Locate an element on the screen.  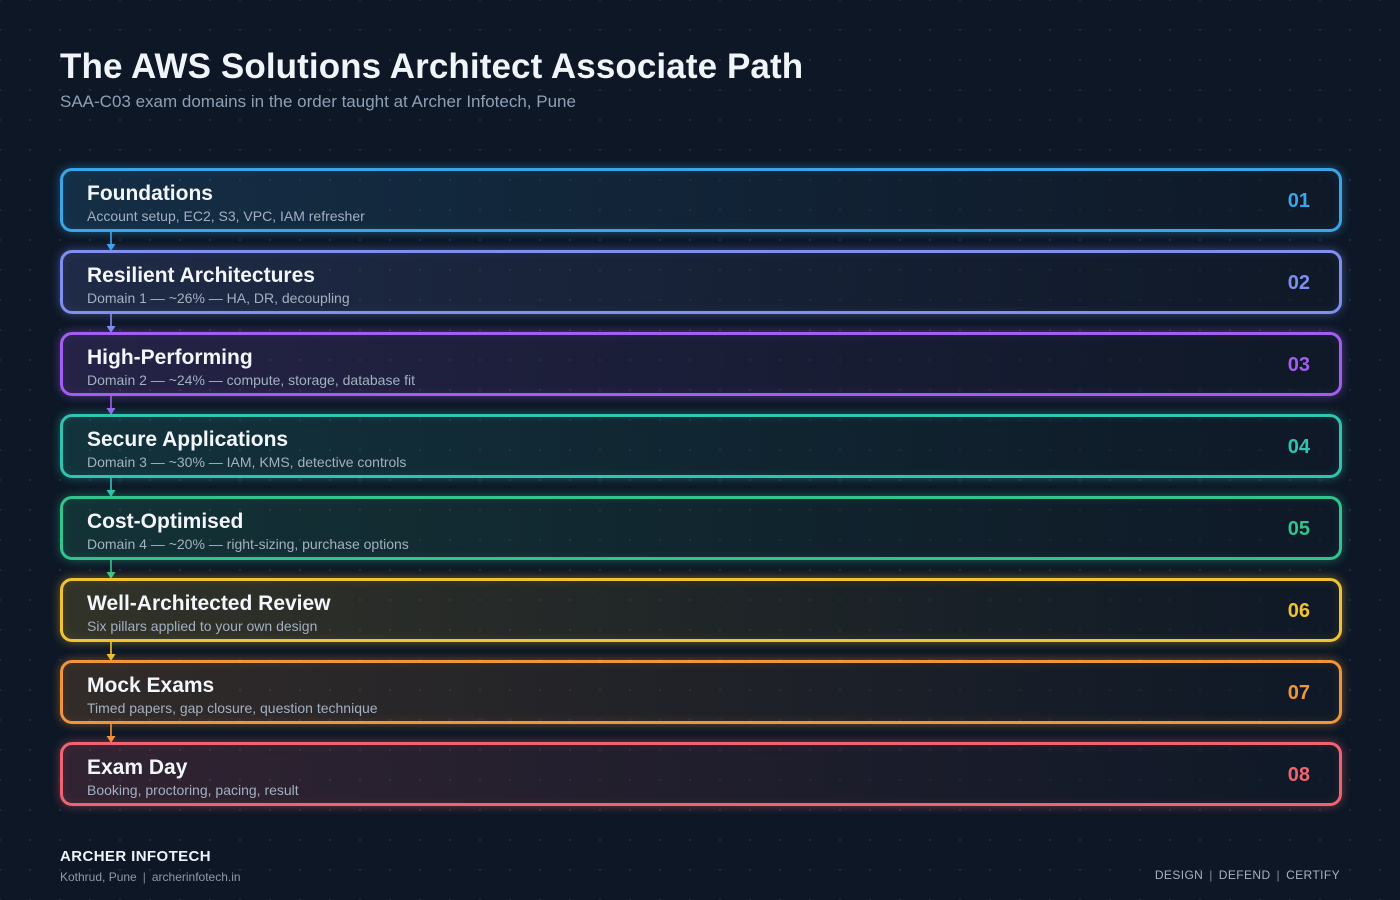
brand-contact: Kothrud, Pune | archerinfotech.in is located at coordinates (150, 877).